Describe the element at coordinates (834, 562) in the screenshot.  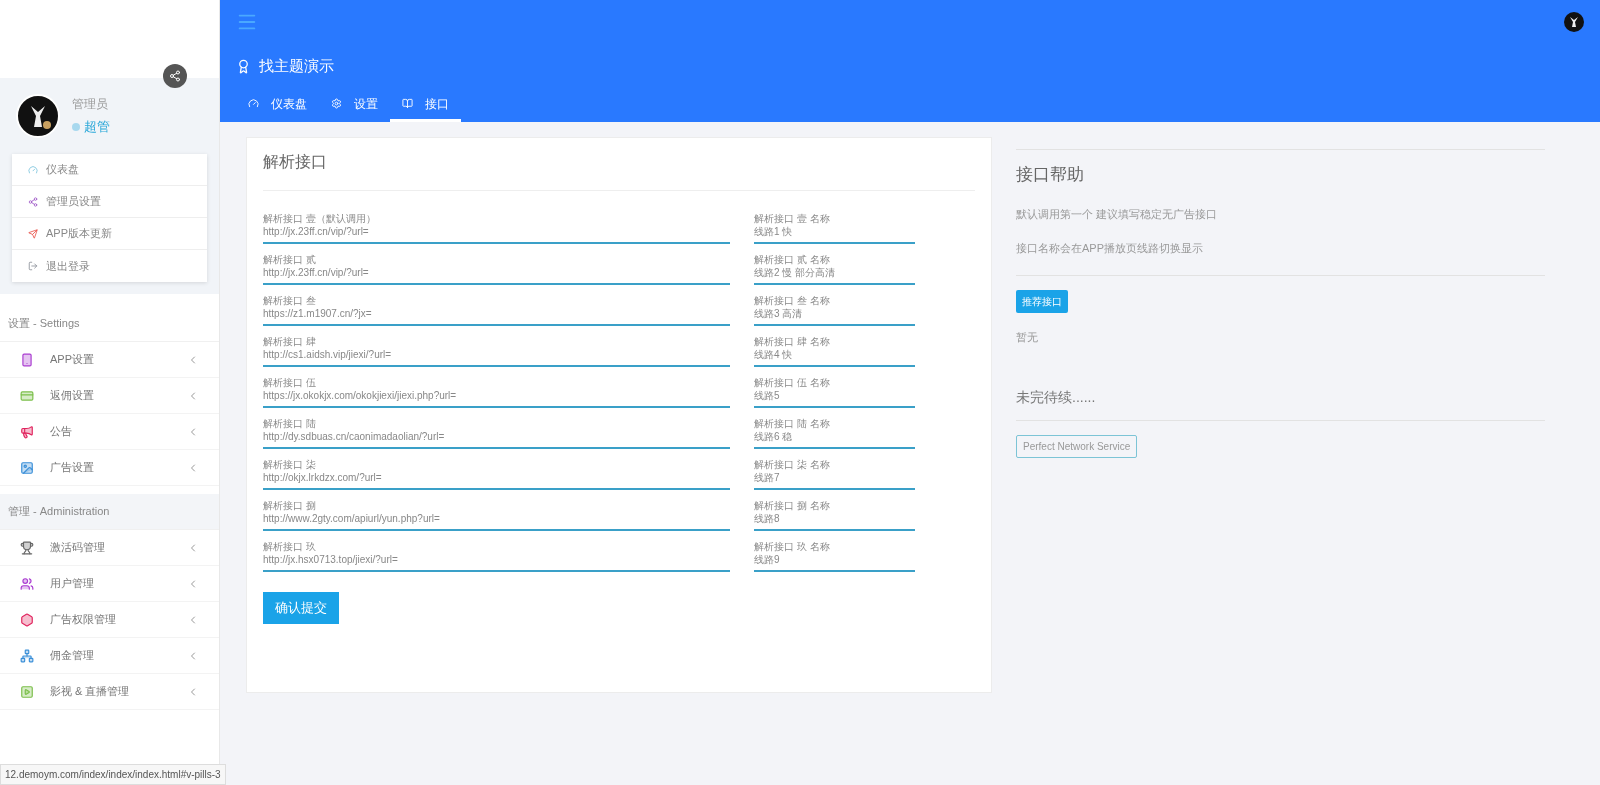
I see `name-field: 线路9` at that location.